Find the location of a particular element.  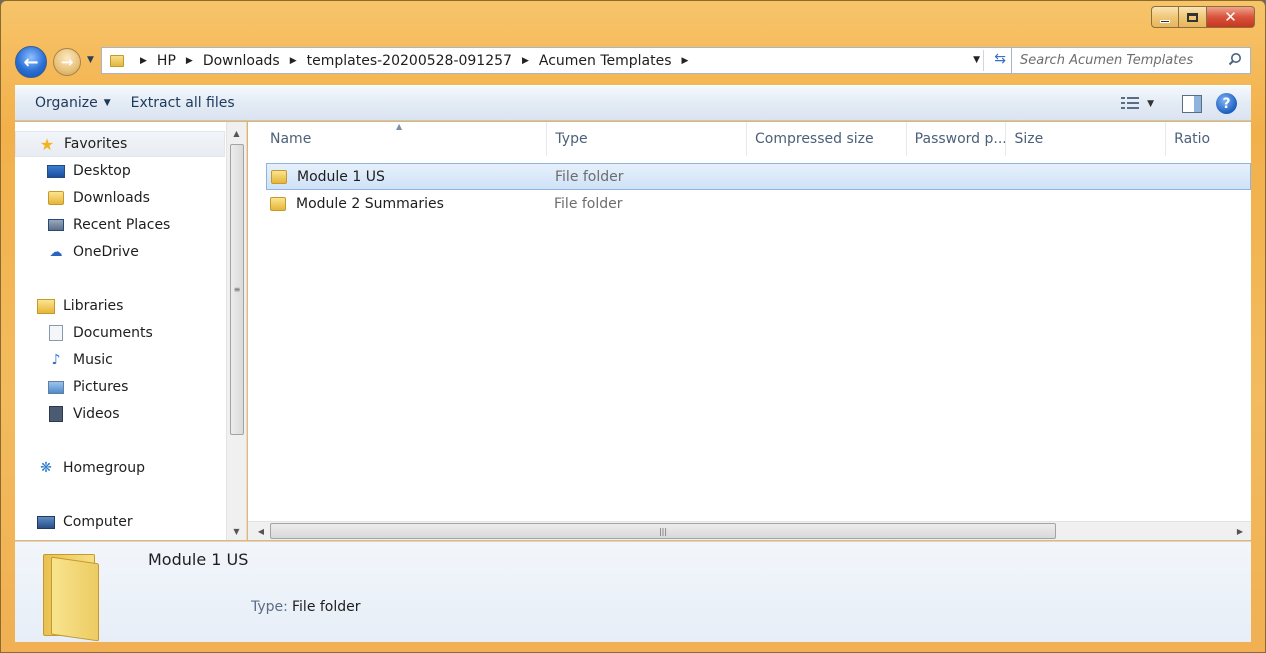

type-value: File folder is located at coordinates (326, 607).